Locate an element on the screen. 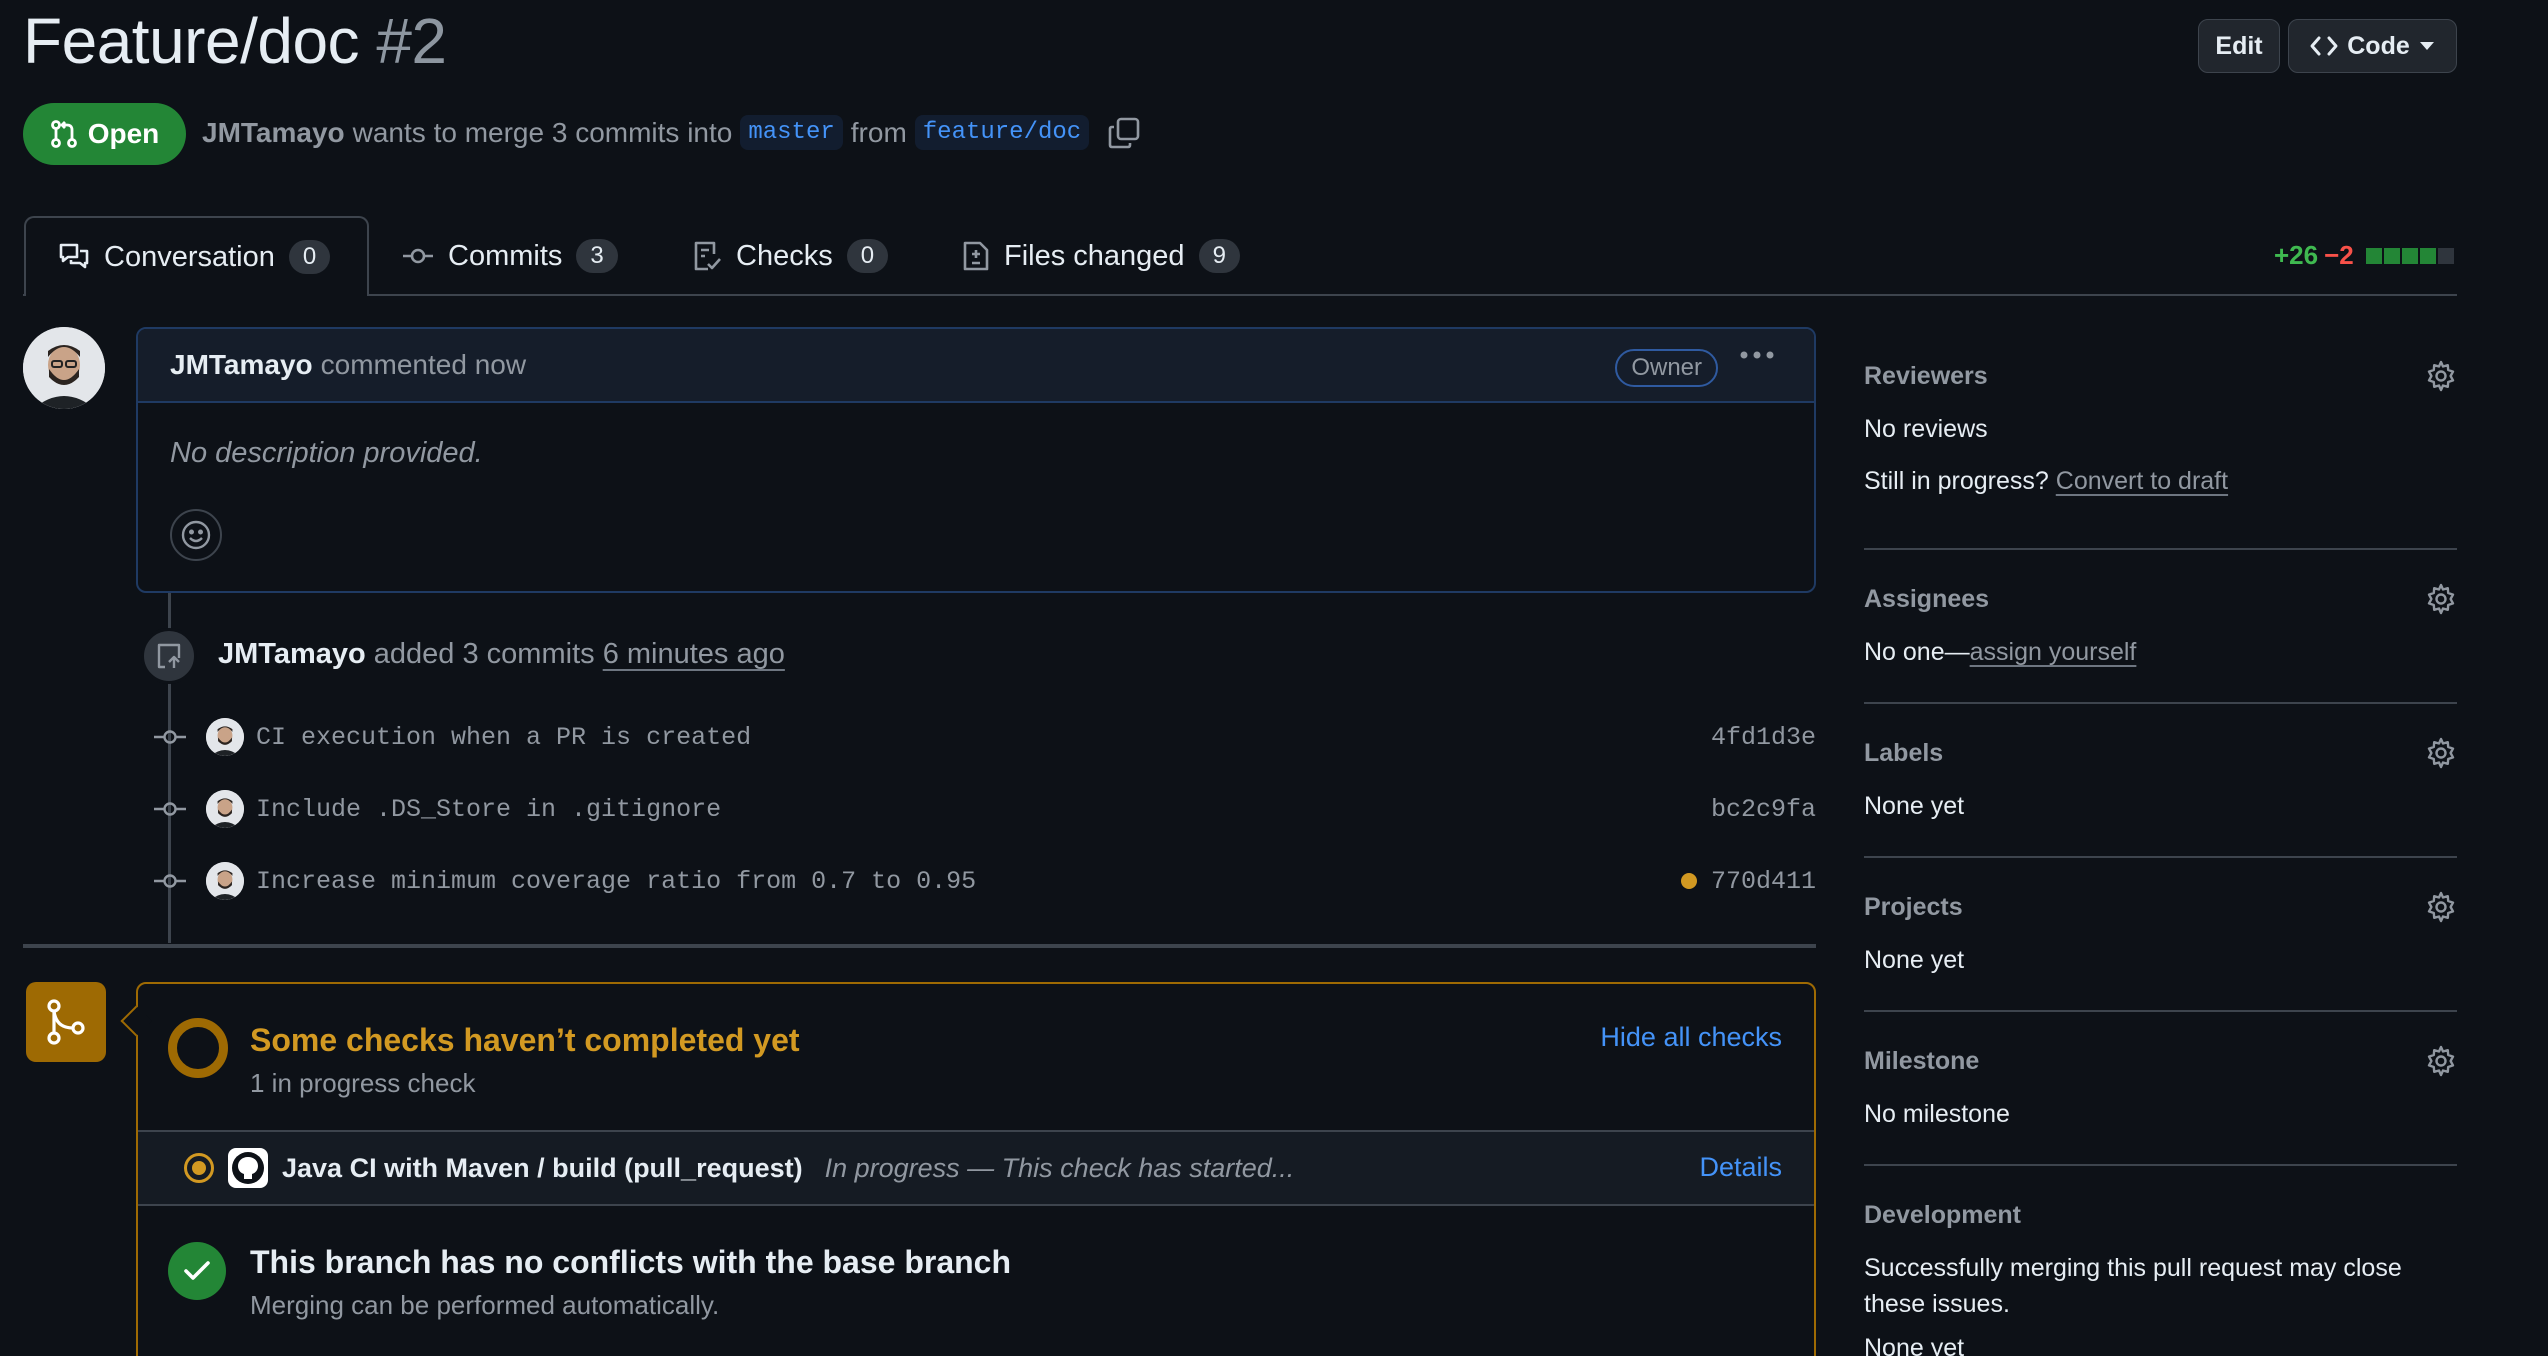 This screenshot has width=2548, height=1356. tab-files-changed: Files changed 9 is located at coordinates (1101, 256).